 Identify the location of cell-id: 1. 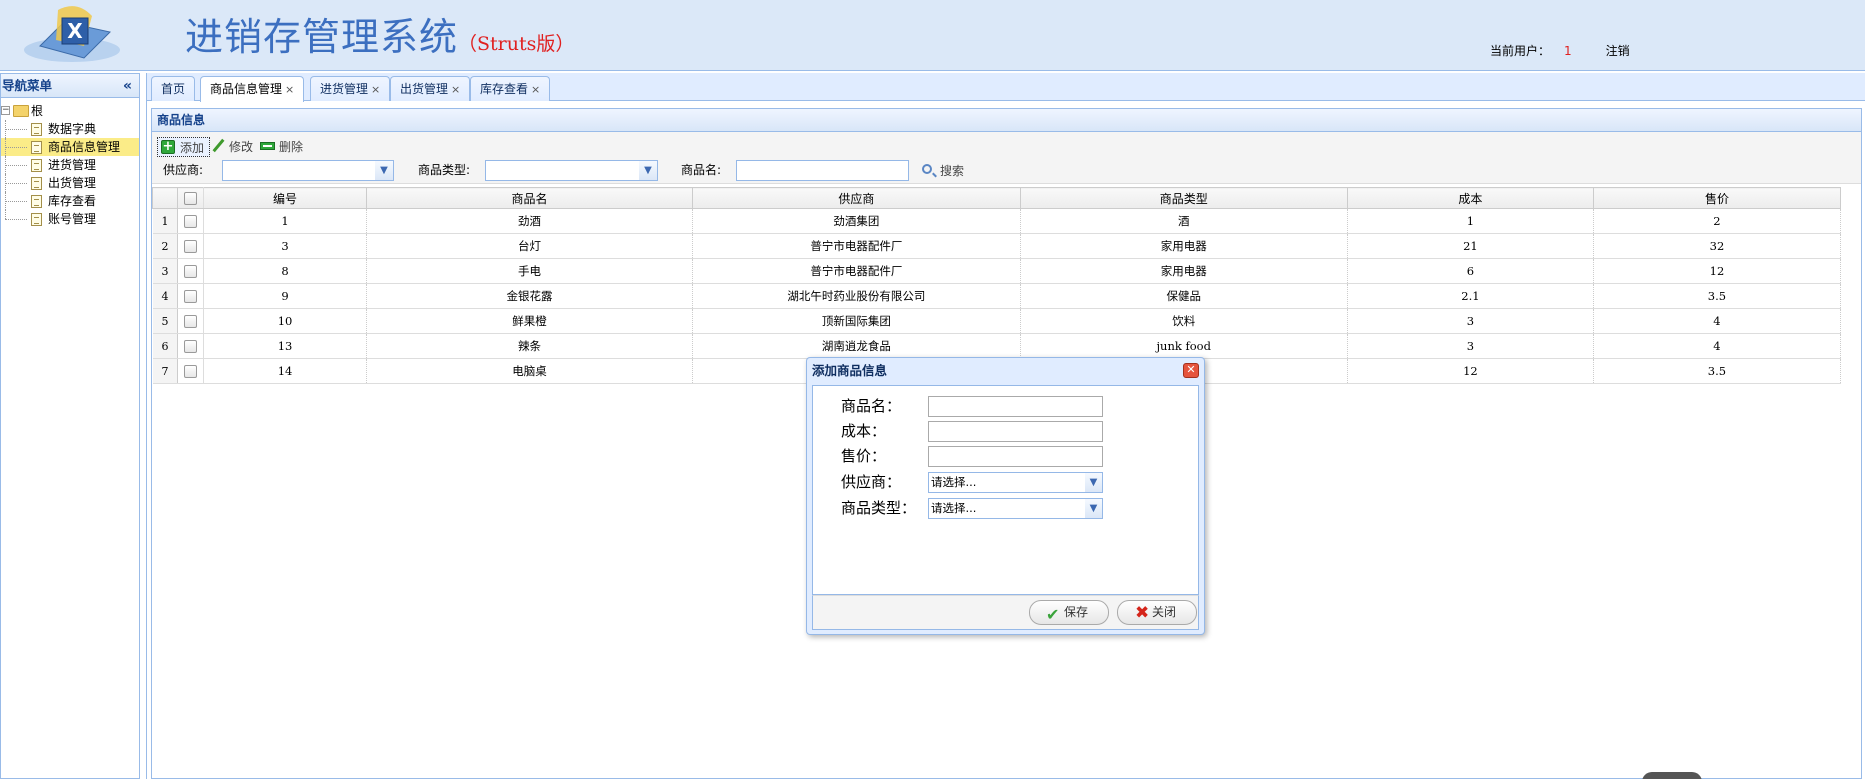
(285, 221).